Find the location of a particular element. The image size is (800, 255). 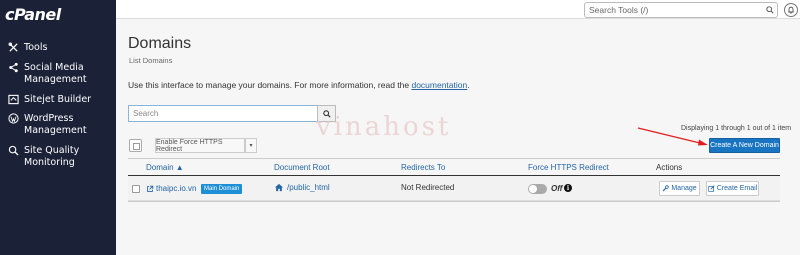

main-domain-badge: Main Domain is located at coordinates (222, 189).